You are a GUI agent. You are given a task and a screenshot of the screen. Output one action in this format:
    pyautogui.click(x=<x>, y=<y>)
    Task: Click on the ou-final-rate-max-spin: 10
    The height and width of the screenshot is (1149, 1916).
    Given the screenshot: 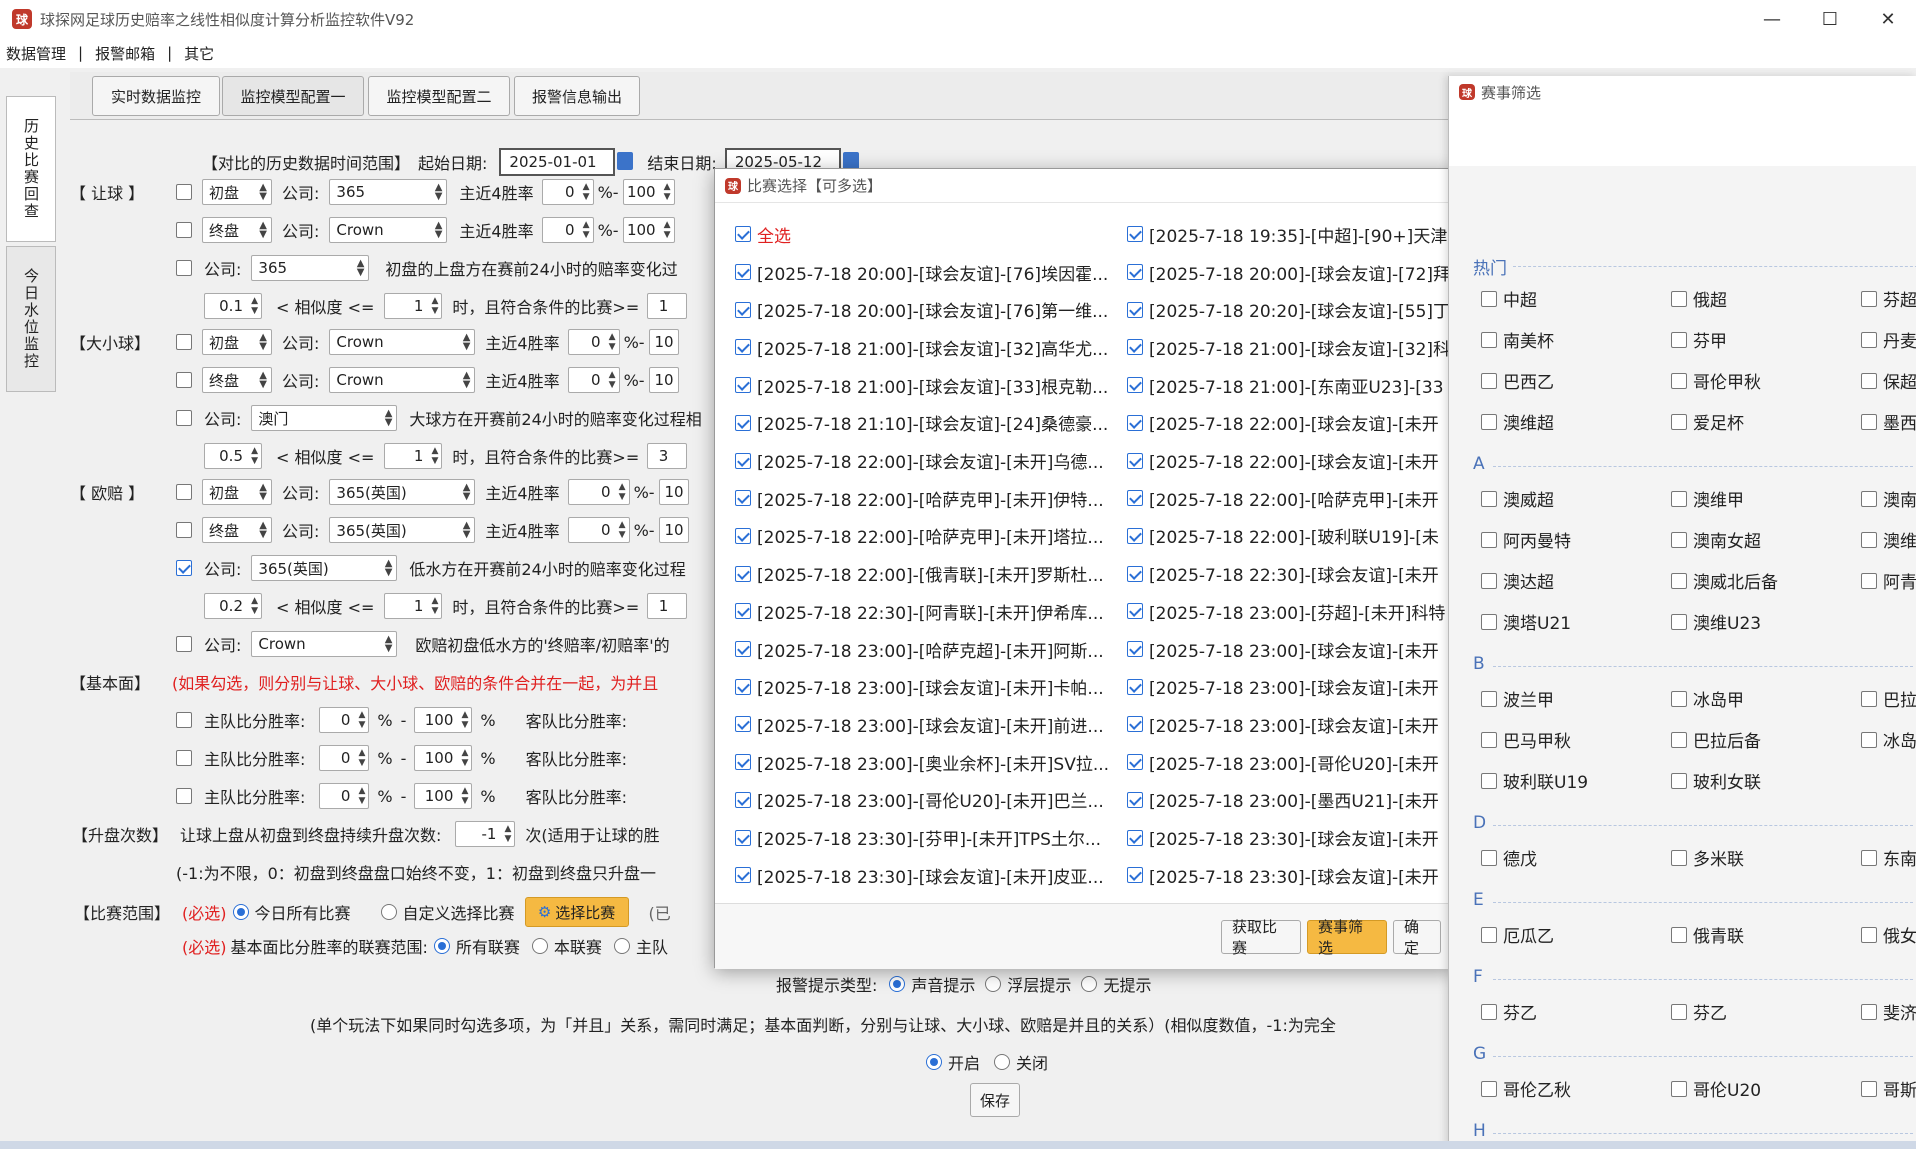 What is the action you would take?
    pyautogui.click(x=663, y=380)
    